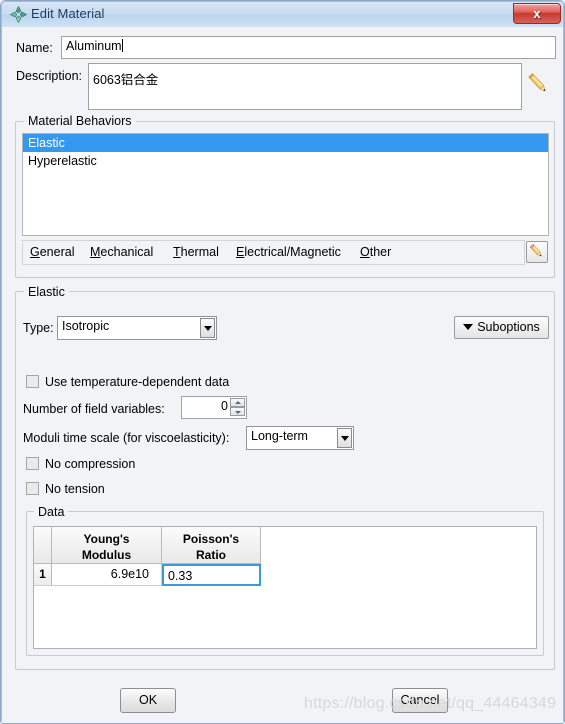  What do you see at coordinates (43, 575) in the screenshot?
I see `table-row-header: 1` at bounding box center [43, 575].